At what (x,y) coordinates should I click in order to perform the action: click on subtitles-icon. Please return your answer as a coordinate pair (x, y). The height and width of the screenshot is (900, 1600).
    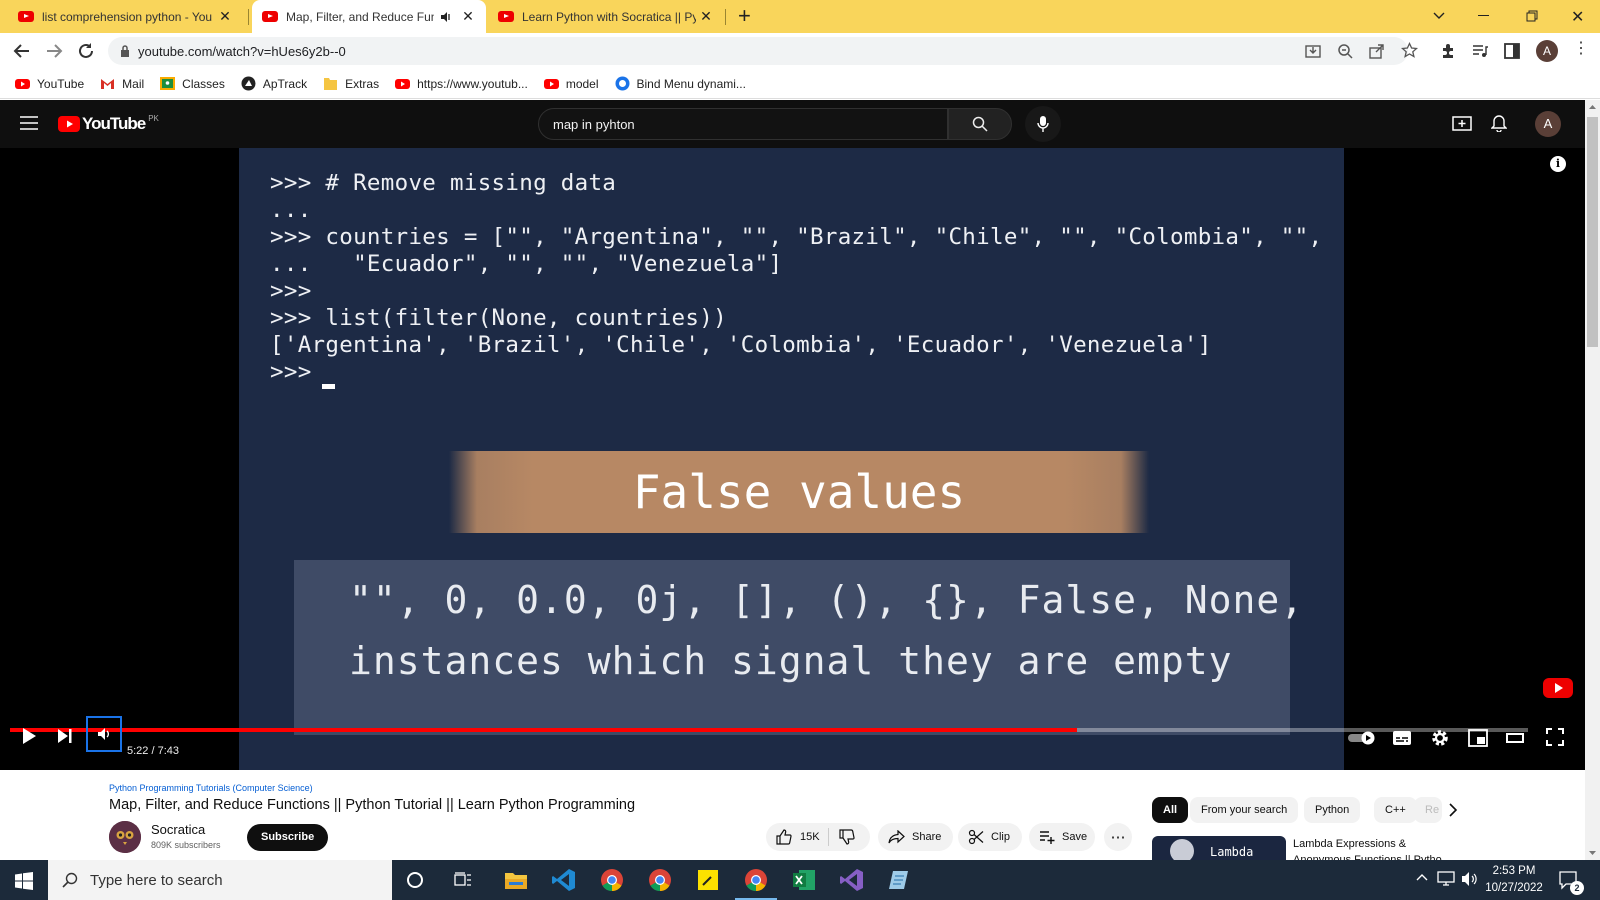
    Looking at the image, I should click on (1402, 738).